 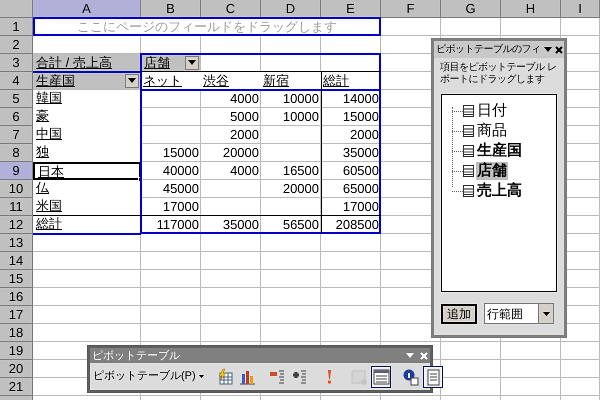 I want to click on row-header: 8, so click(x=16, y=153).